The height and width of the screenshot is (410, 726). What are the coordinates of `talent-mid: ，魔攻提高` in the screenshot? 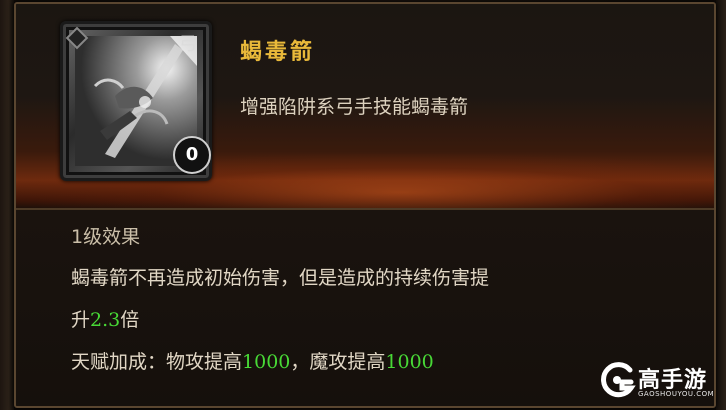 It's located at (338, 362).